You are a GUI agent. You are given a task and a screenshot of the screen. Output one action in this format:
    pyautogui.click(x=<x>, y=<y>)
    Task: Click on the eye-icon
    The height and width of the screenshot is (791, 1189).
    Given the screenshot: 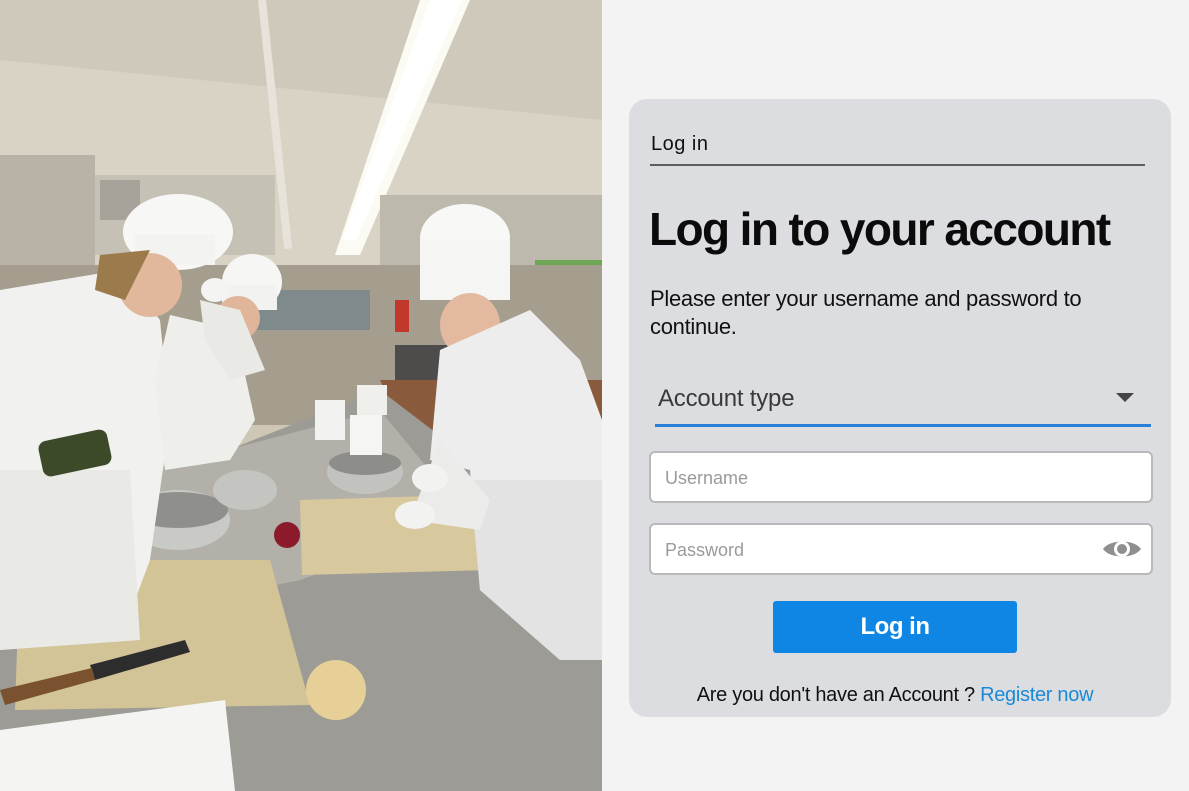 What is the action you would take?
    pyautogui.click(x=1122, y=549)
    